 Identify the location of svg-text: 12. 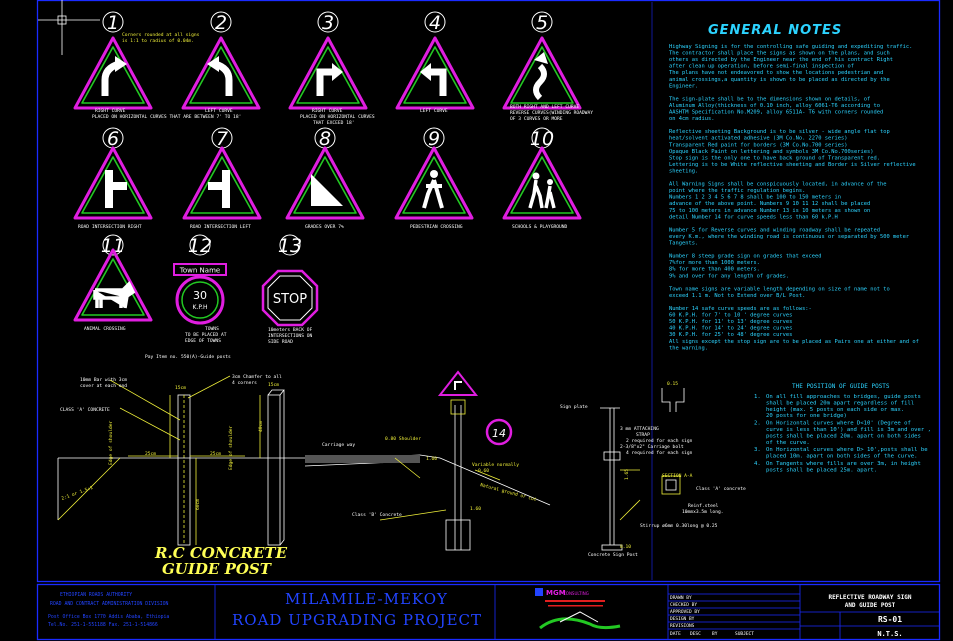
(200, 246).